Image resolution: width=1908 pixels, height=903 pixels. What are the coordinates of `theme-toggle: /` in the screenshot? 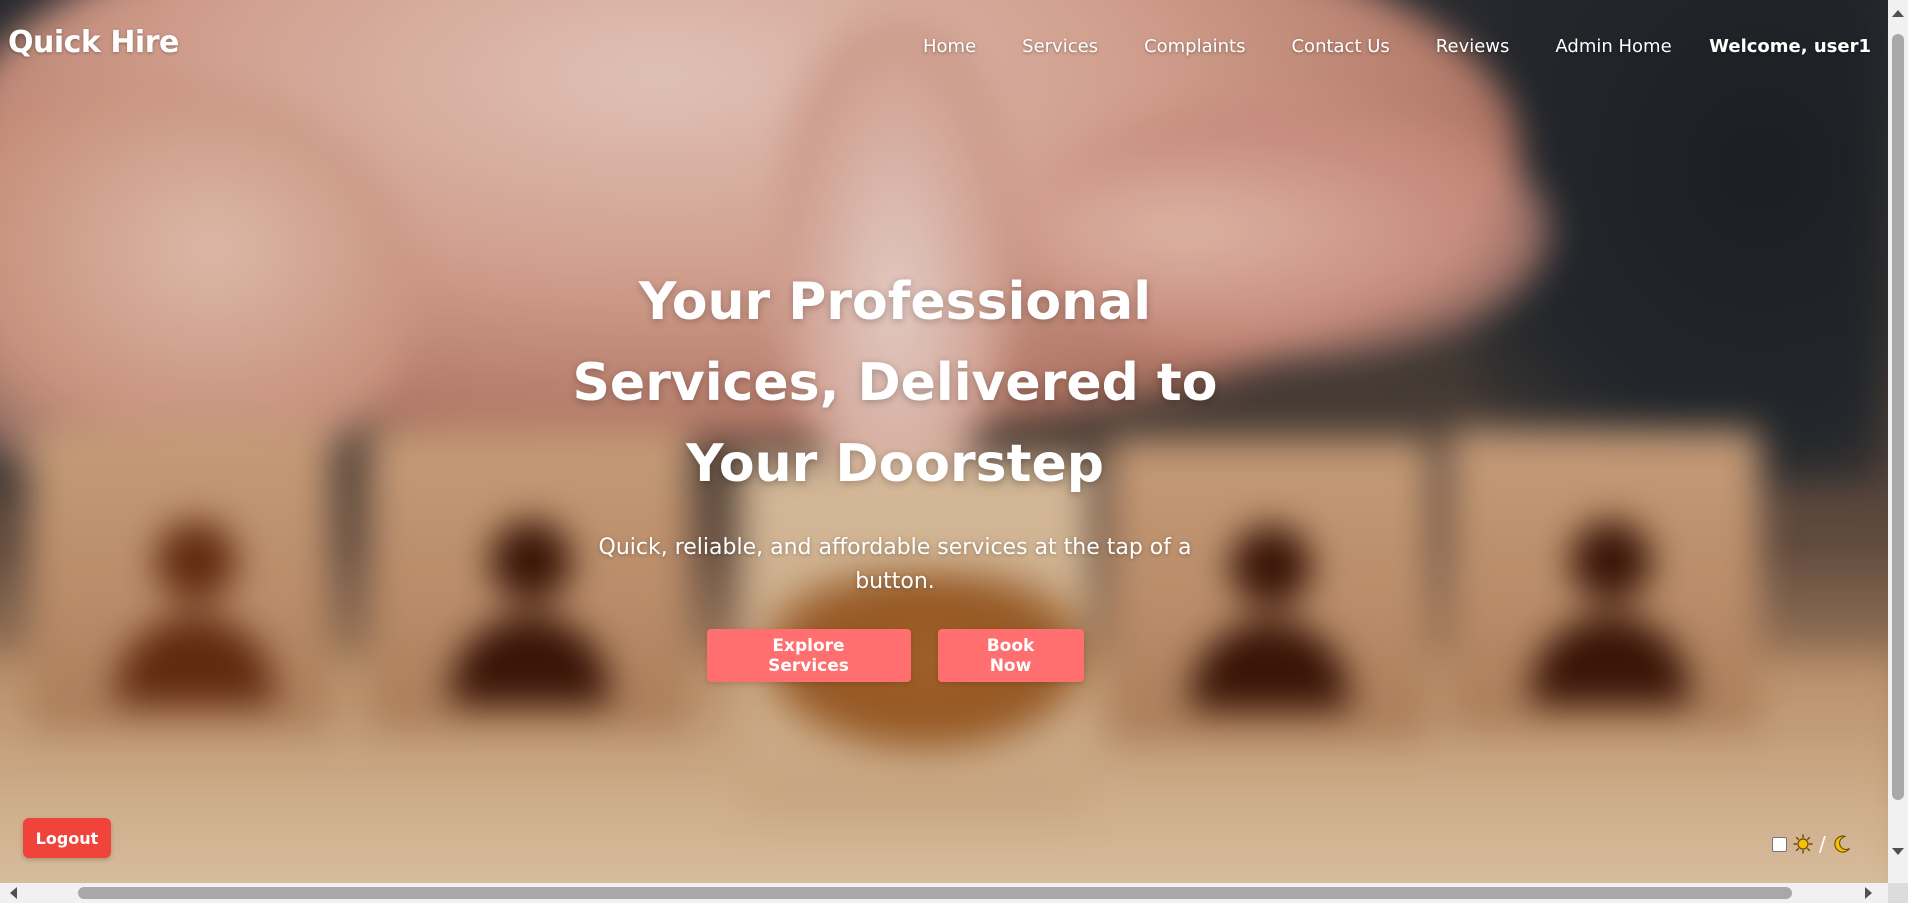 It's located at (1812, 844).